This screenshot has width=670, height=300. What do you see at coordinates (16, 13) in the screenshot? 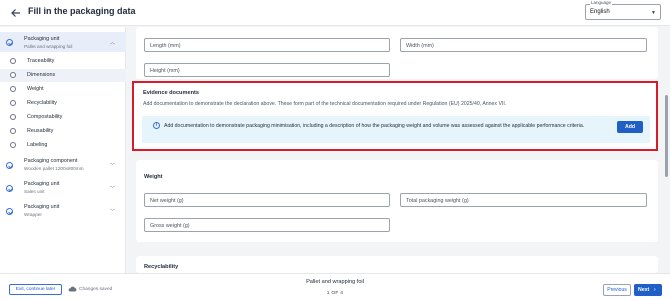
I see `back-arrow-icon` at bounding box center [16, 13].